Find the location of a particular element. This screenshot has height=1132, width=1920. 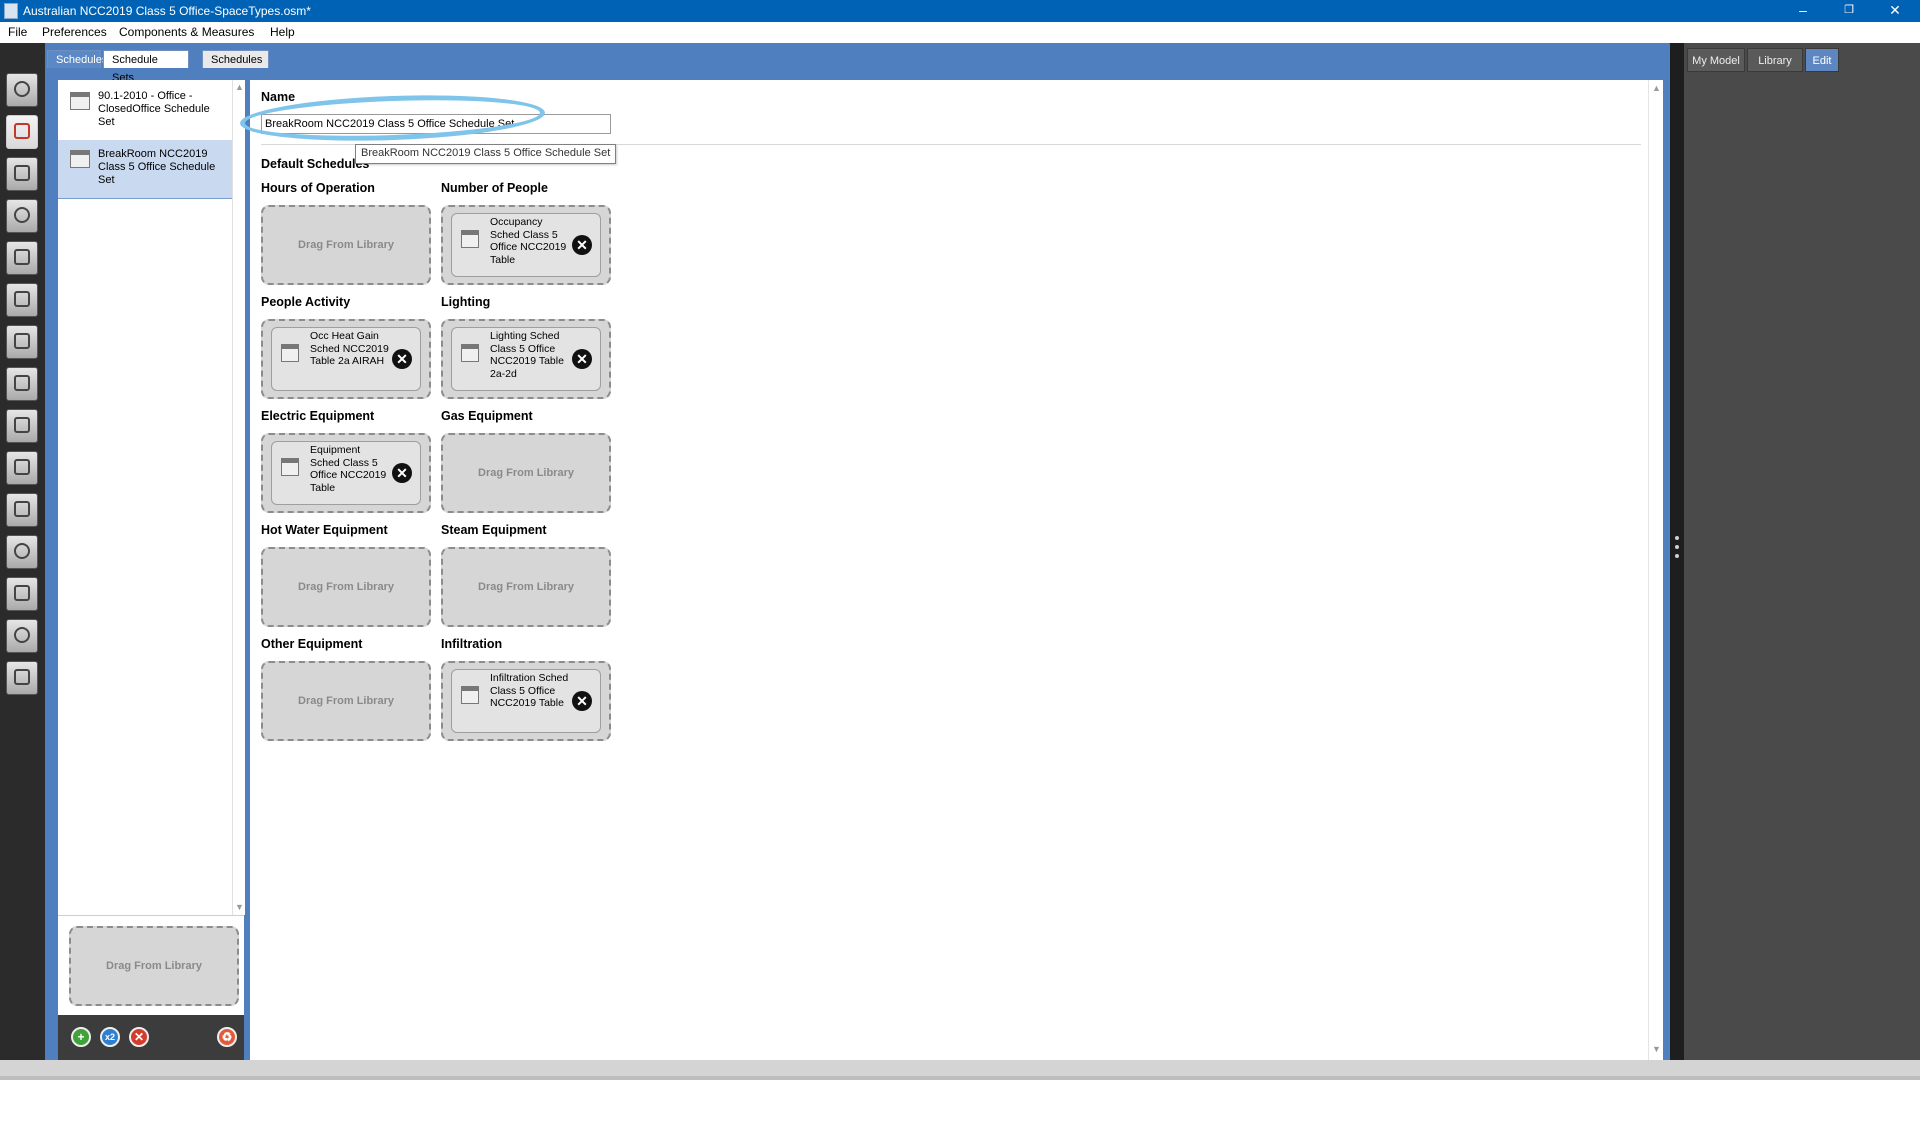

simulation-settings-nav-button is located at coordinates (22, 552).